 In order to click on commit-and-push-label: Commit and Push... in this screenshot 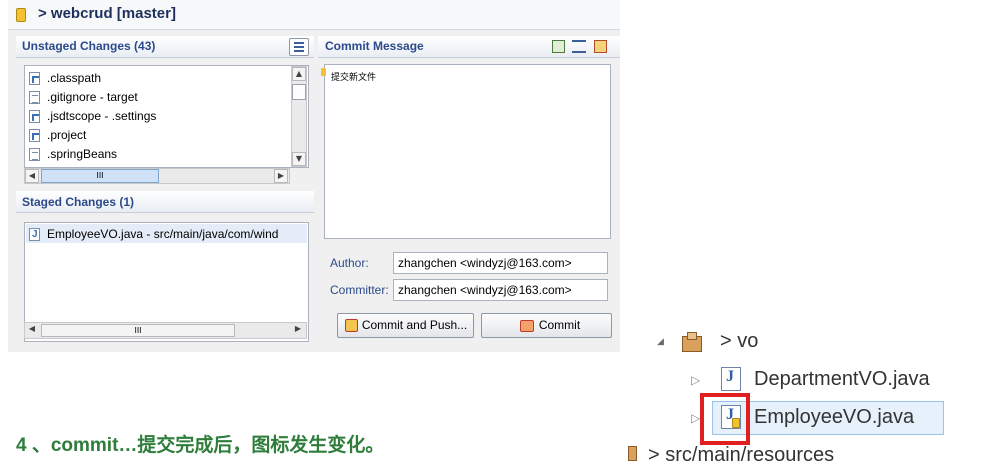, I will do `click(414, 325)`.